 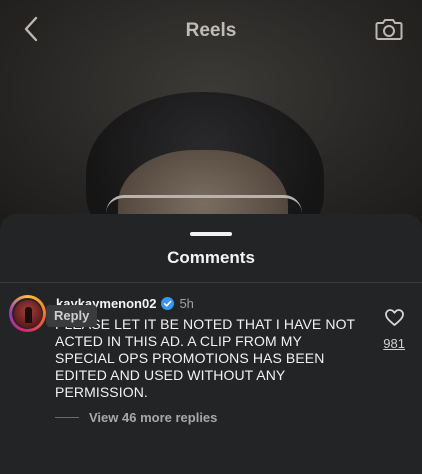 I want to click on top-bar: Reels, so click(x=211, y=31).